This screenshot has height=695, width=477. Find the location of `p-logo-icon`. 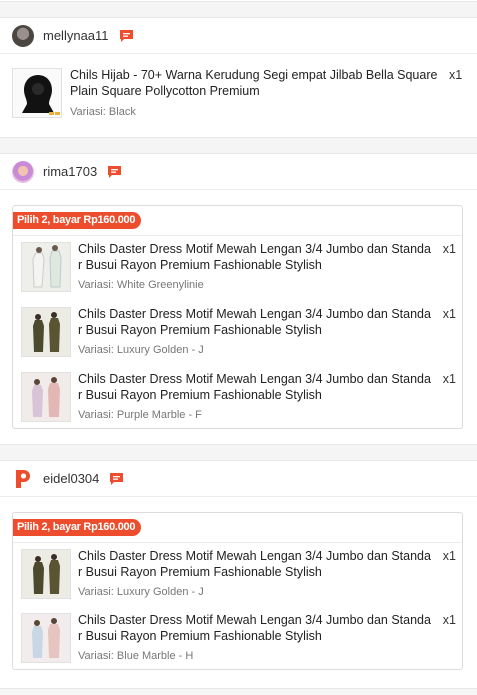

p-logo-icon is located at coordinates (23, 479).